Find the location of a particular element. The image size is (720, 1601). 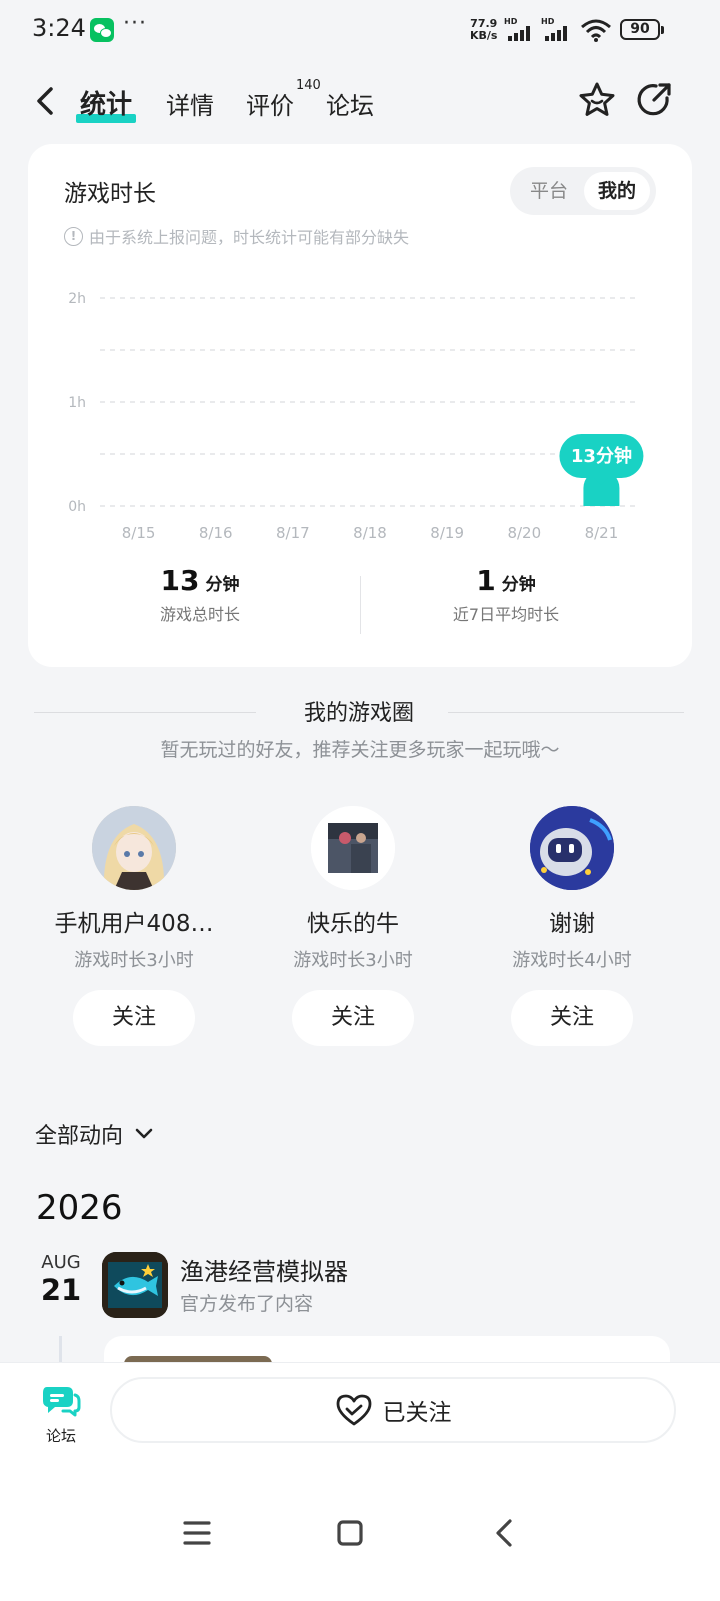

wechat-notification-icon is located at coordinates (102, 30).